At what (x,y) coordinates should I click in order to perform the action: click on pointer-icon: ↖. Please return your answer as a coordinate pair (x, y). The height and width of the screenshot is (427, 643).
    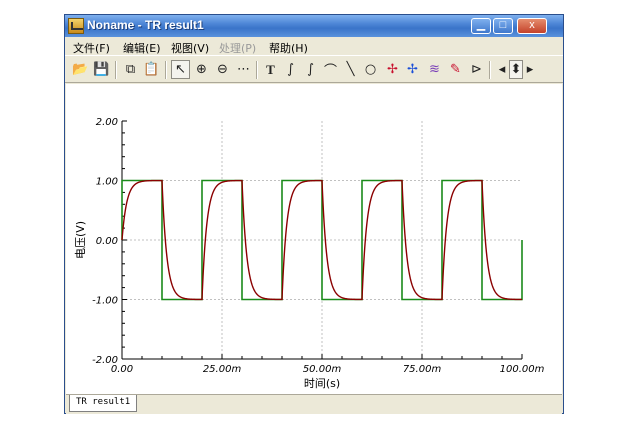
    Looking at the image, I should click on (180, 69).